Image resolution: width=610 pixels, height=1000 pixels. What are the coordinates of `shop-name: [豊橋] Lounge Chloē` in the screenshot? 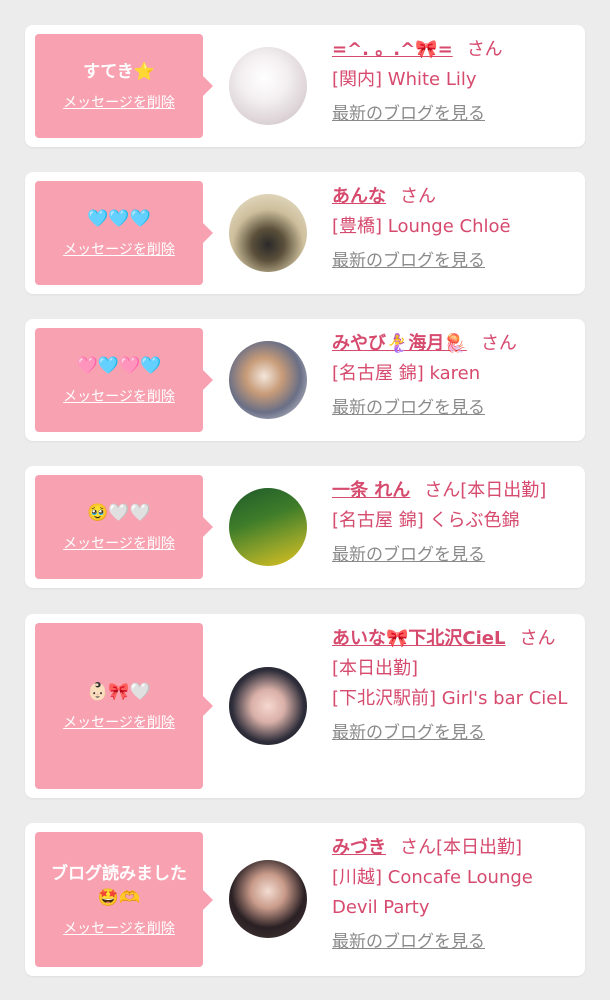 It's located at (421, 226).